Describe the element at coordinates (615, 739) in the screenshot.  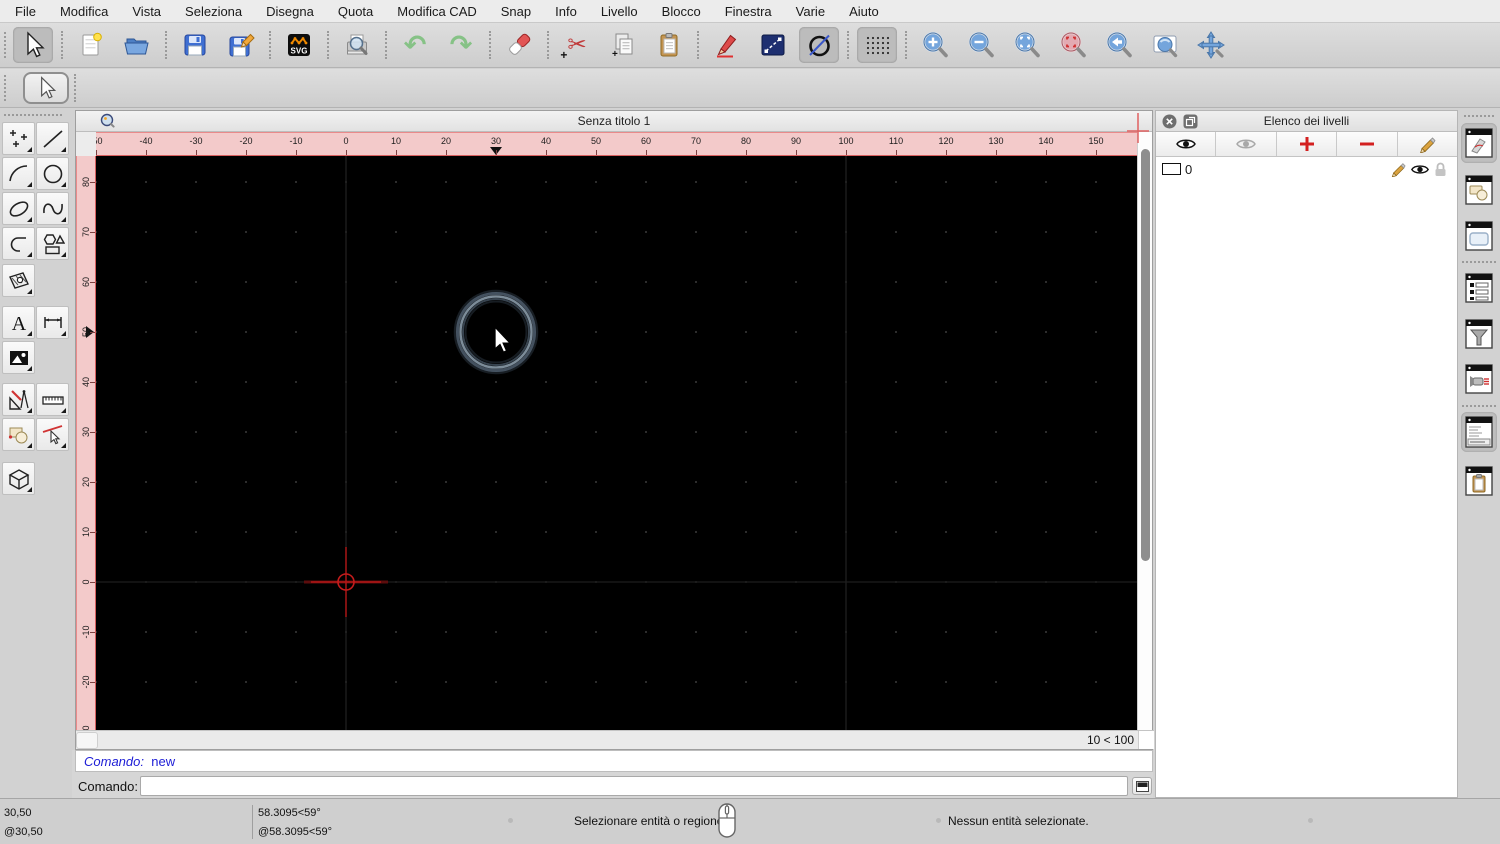
I see `horizontal-scrollbar: 10 < 100` at that location.